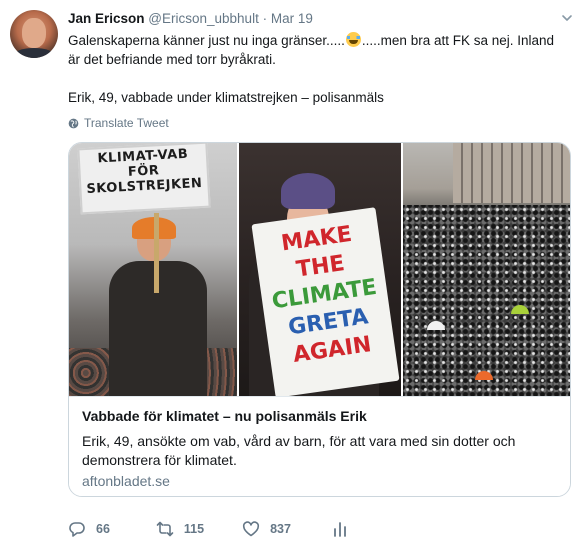 The width and height of the screenshot is (581, 546). What do you see at coordinates (458, 40) in the screenshot?
I see `tweet-text-part-b: .....men bra att FK sa nej. Inland` at bounding box center [458, 40].